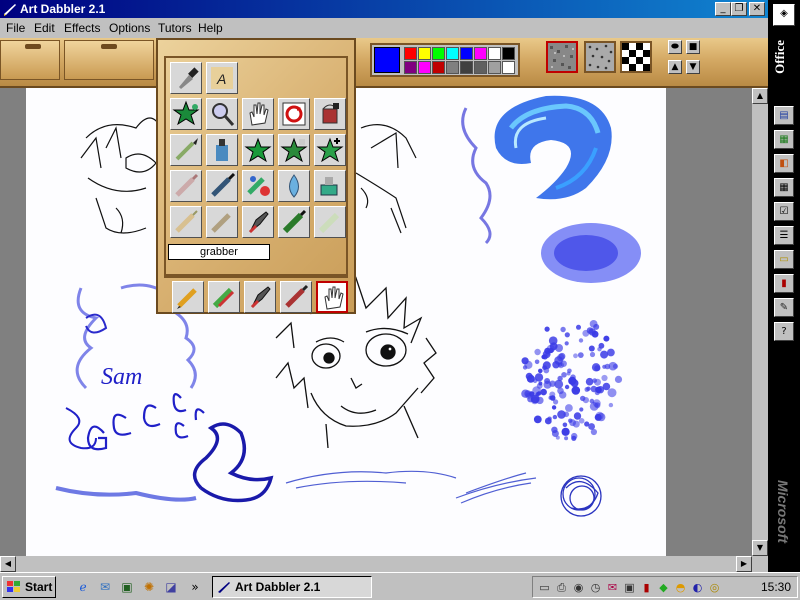  I want to click on drive-icon: ◐, so click(697, 587).